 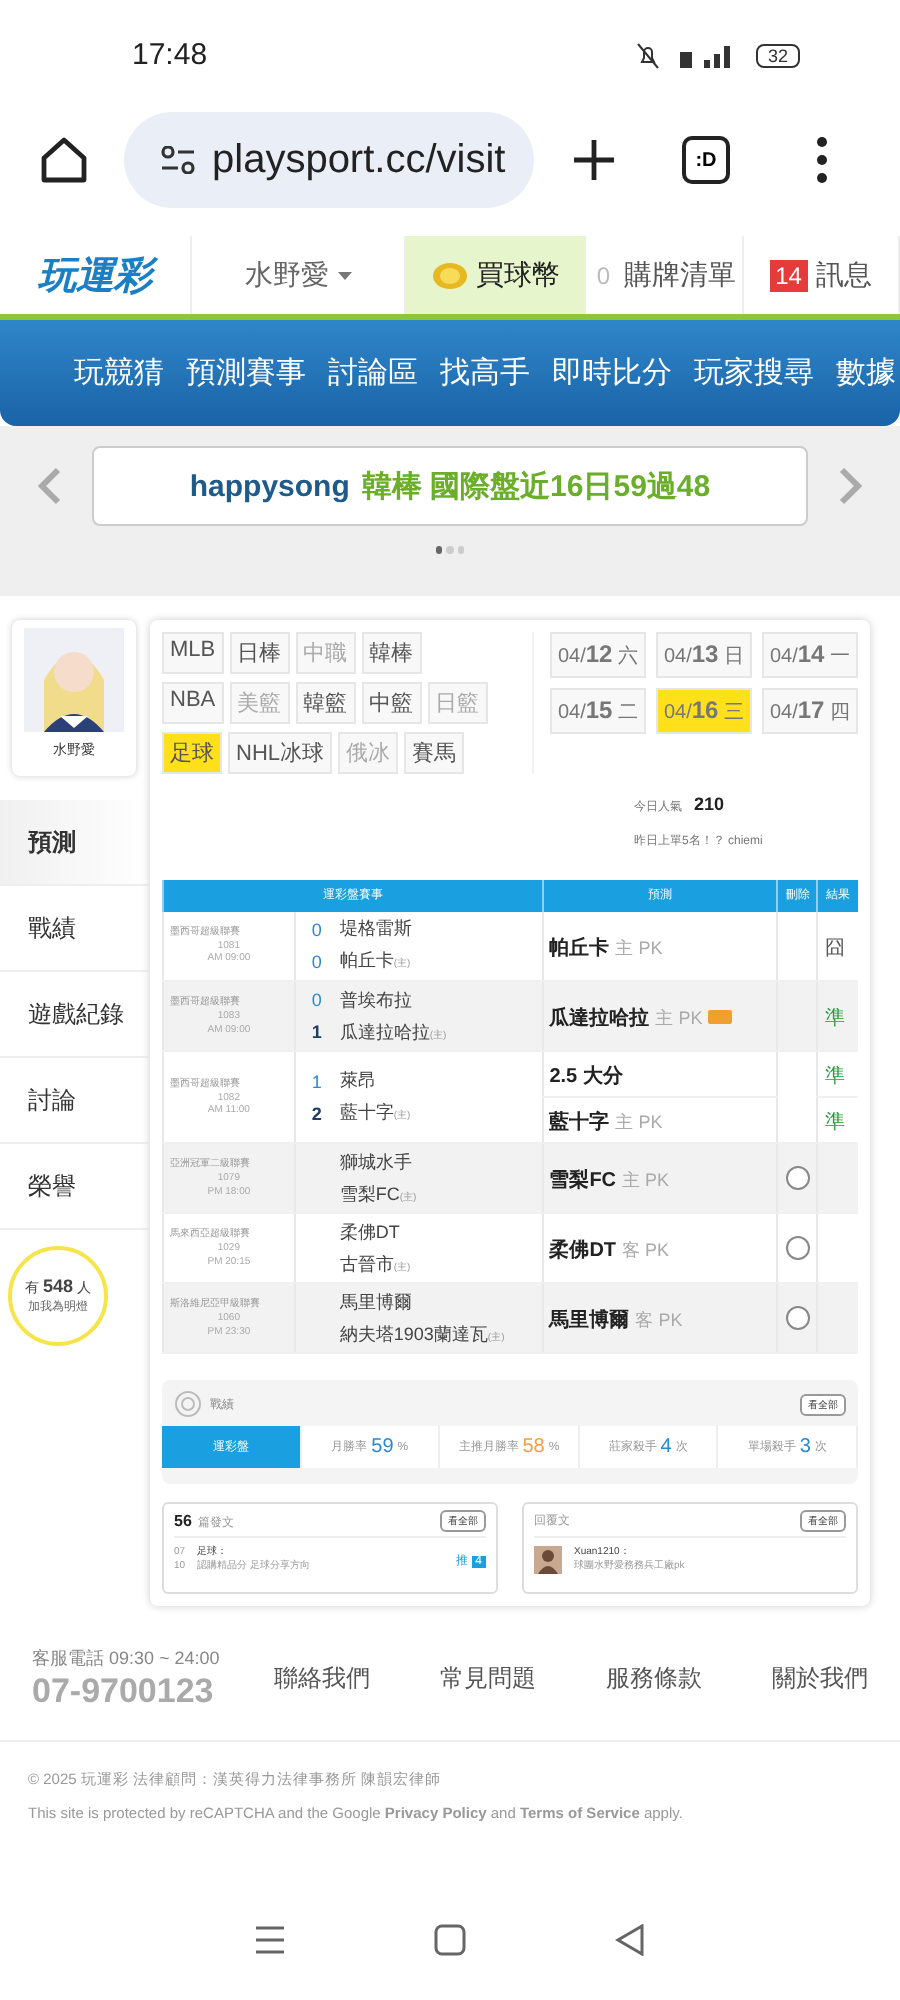 I want to click on team-name: 萊昂, so click(x=358, y=1081).